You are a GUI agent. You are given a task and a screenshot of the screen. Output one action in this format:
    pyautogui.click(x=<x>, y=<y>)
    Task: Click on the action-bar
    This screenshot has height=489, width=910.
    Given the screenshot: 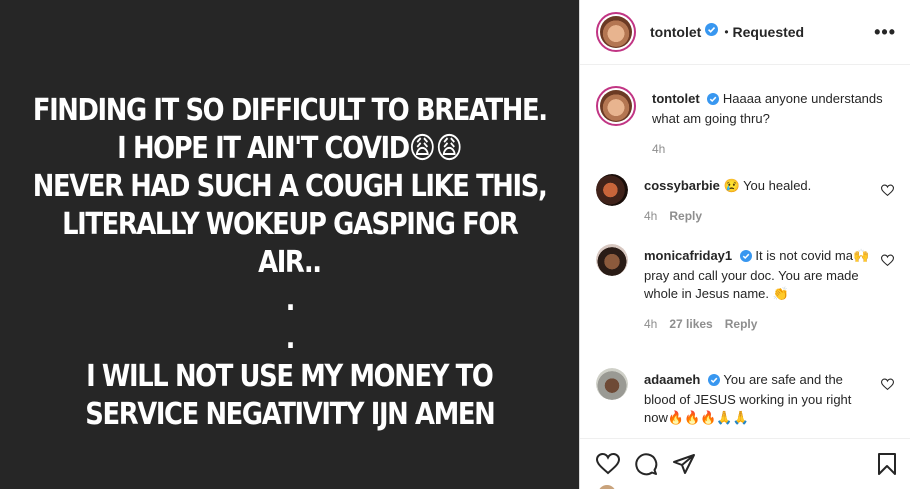 What is the action you would take?
    pyautogui.click(x=745, y=463)
    